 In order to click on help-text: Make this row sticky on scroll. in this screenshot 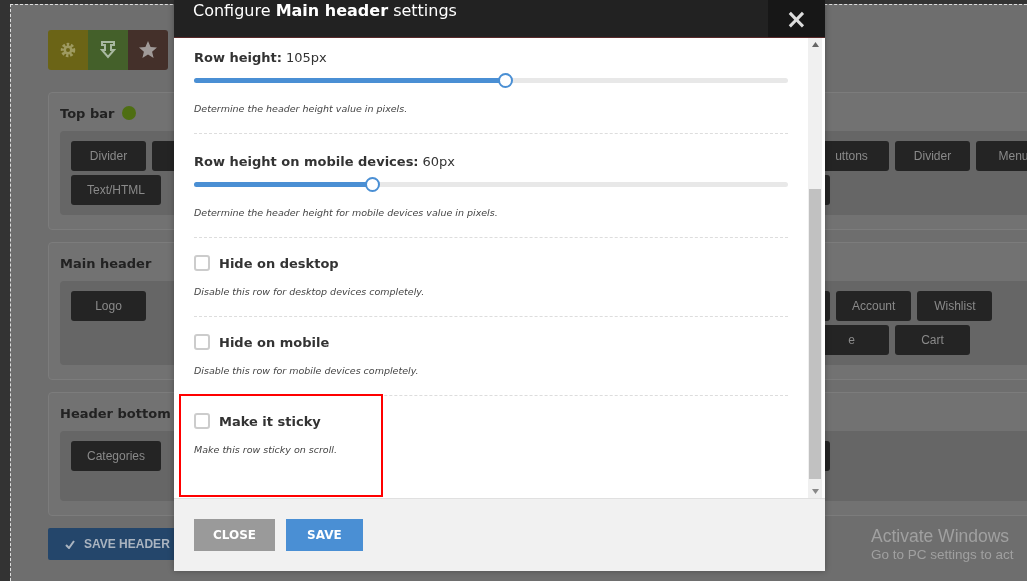, I will do `click(266, 449)`.